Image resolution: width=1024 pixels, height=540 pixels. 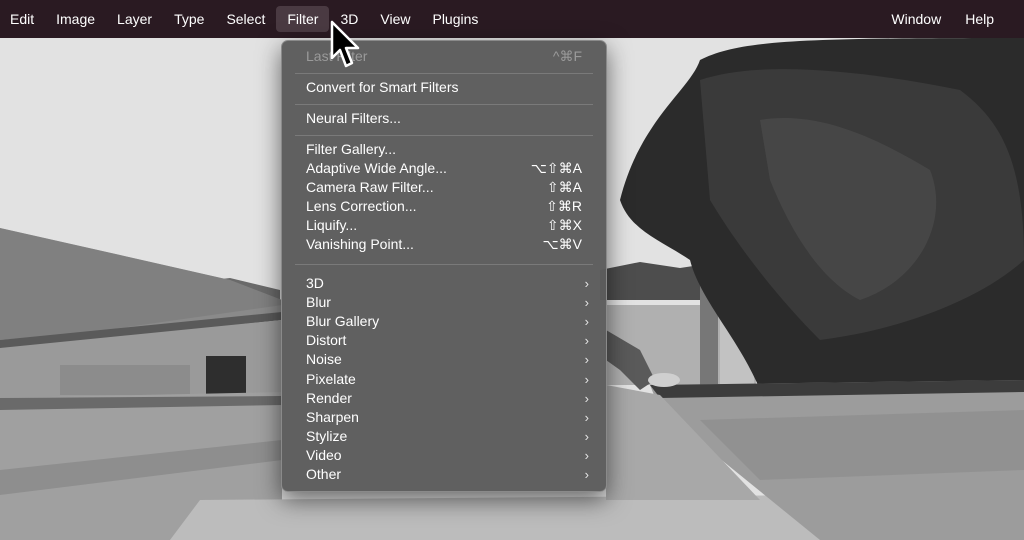 What do you see at coordinates (324, 455) in the screenshot?
I see `menu-item-label: Video` at bounding box center [324, 455].